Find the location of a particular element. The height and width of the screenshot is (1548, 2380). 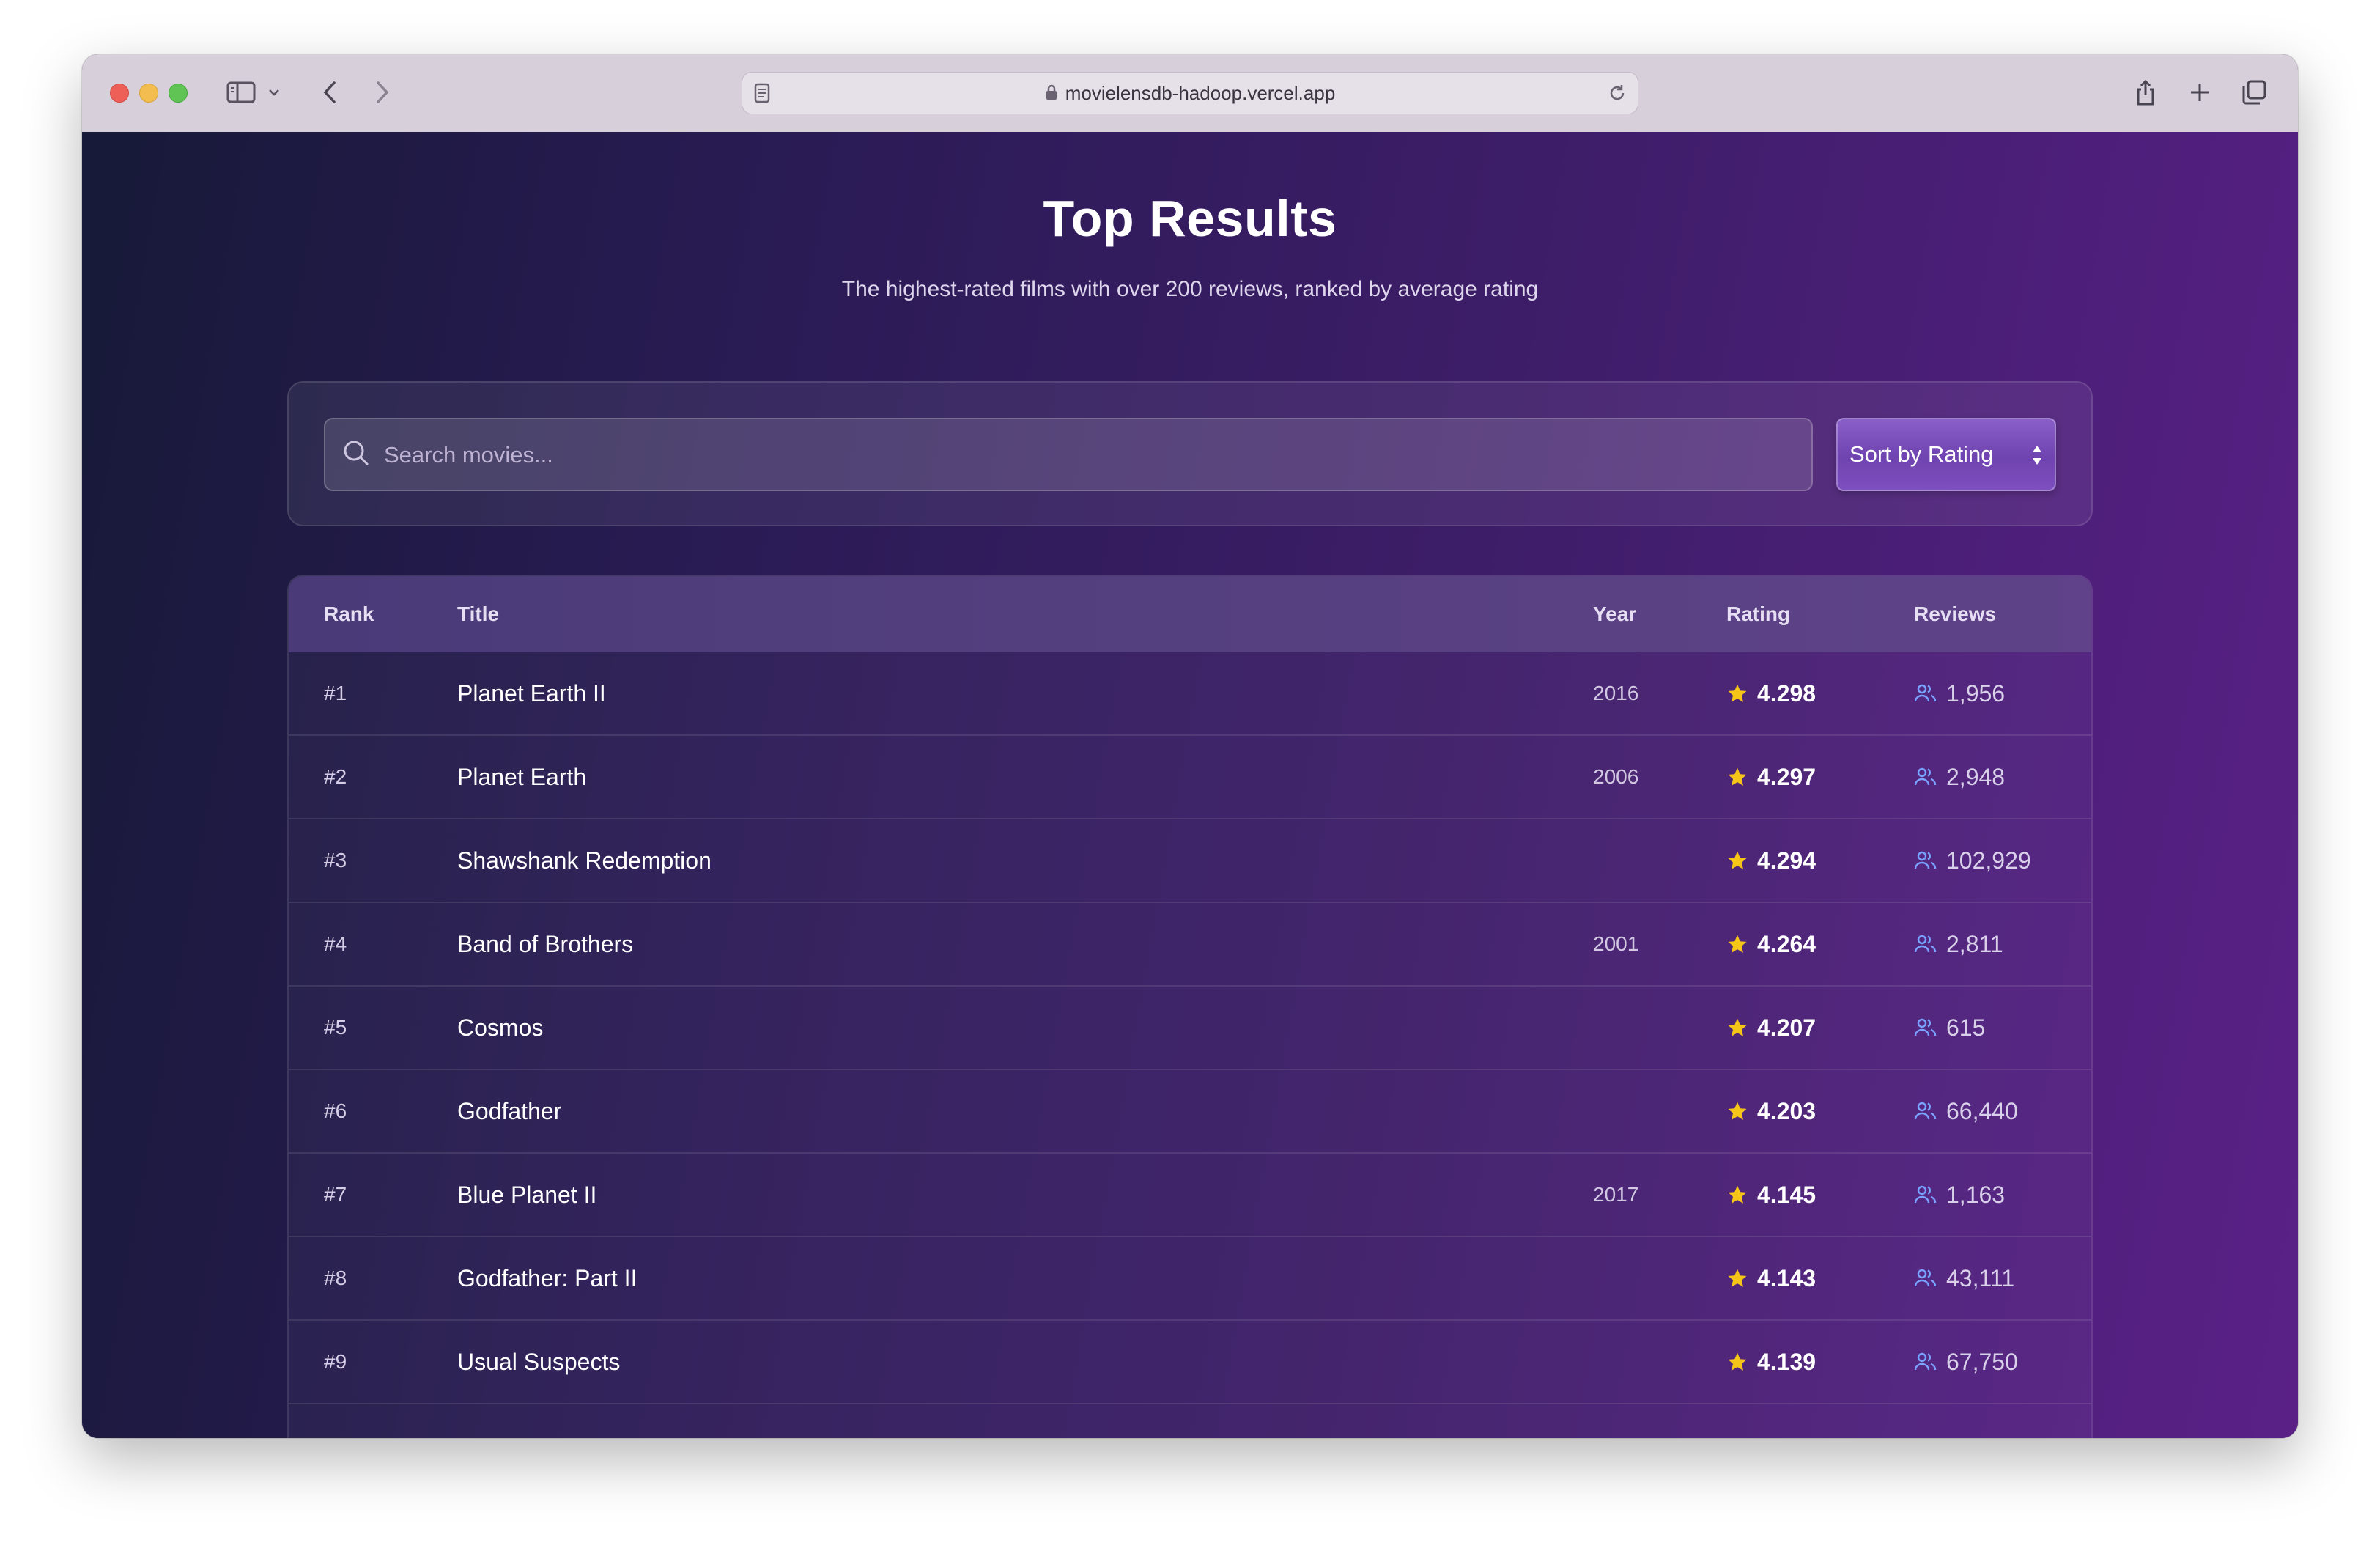

search-box is located at coordinates (1068, 454).